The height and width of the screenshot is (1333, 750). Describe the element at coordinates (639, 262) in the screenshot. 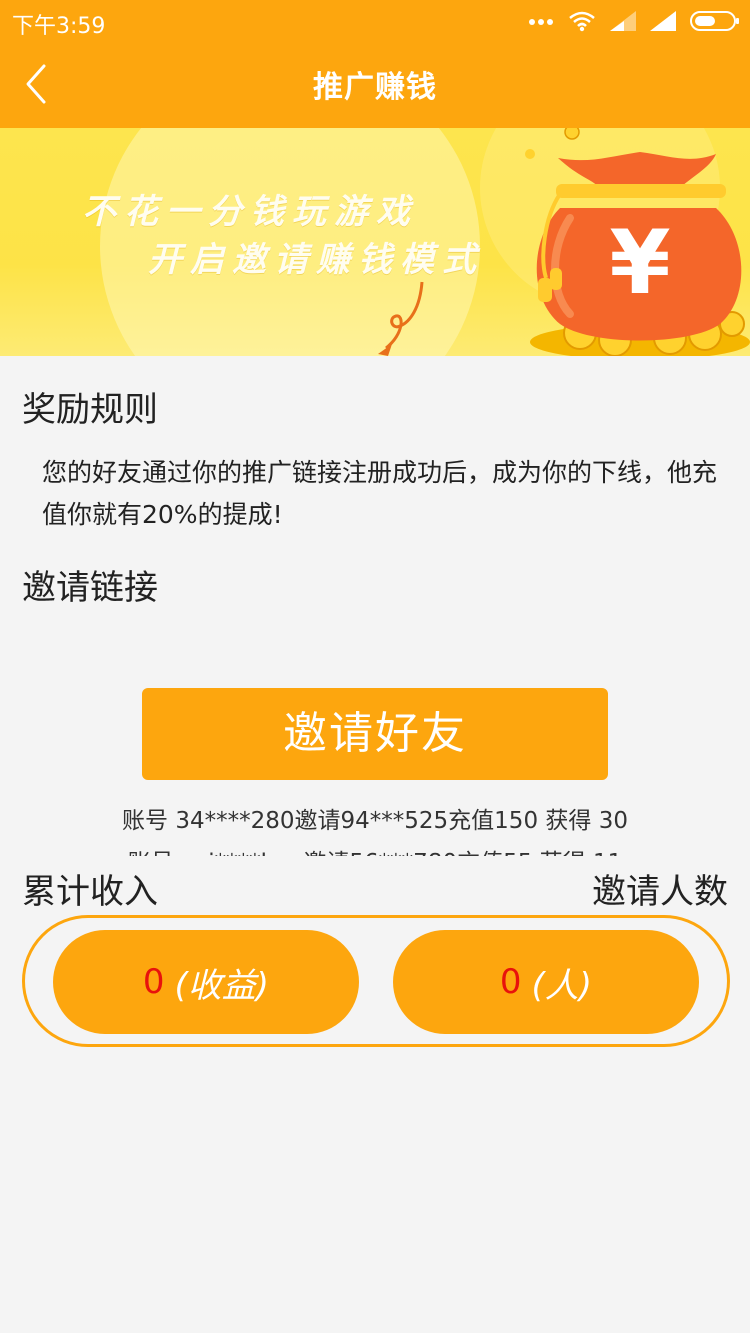

I see `yen-symbol: ¥` at that location.